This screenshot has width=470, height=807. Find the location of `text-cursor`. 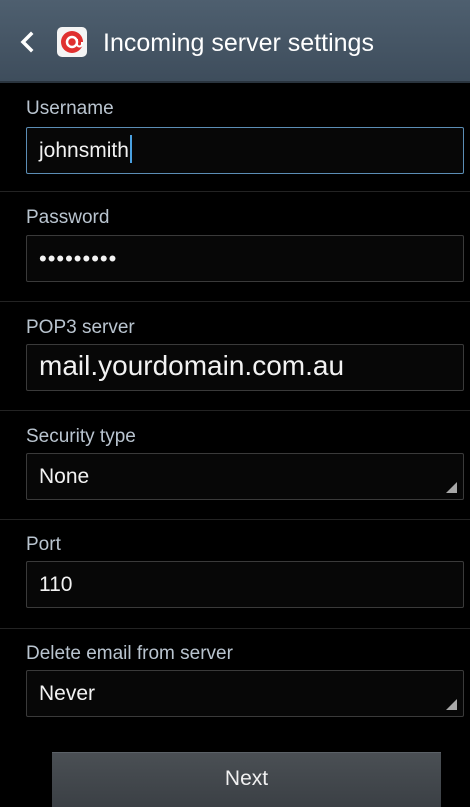

text-cursor is located at coordinates (130, 149).